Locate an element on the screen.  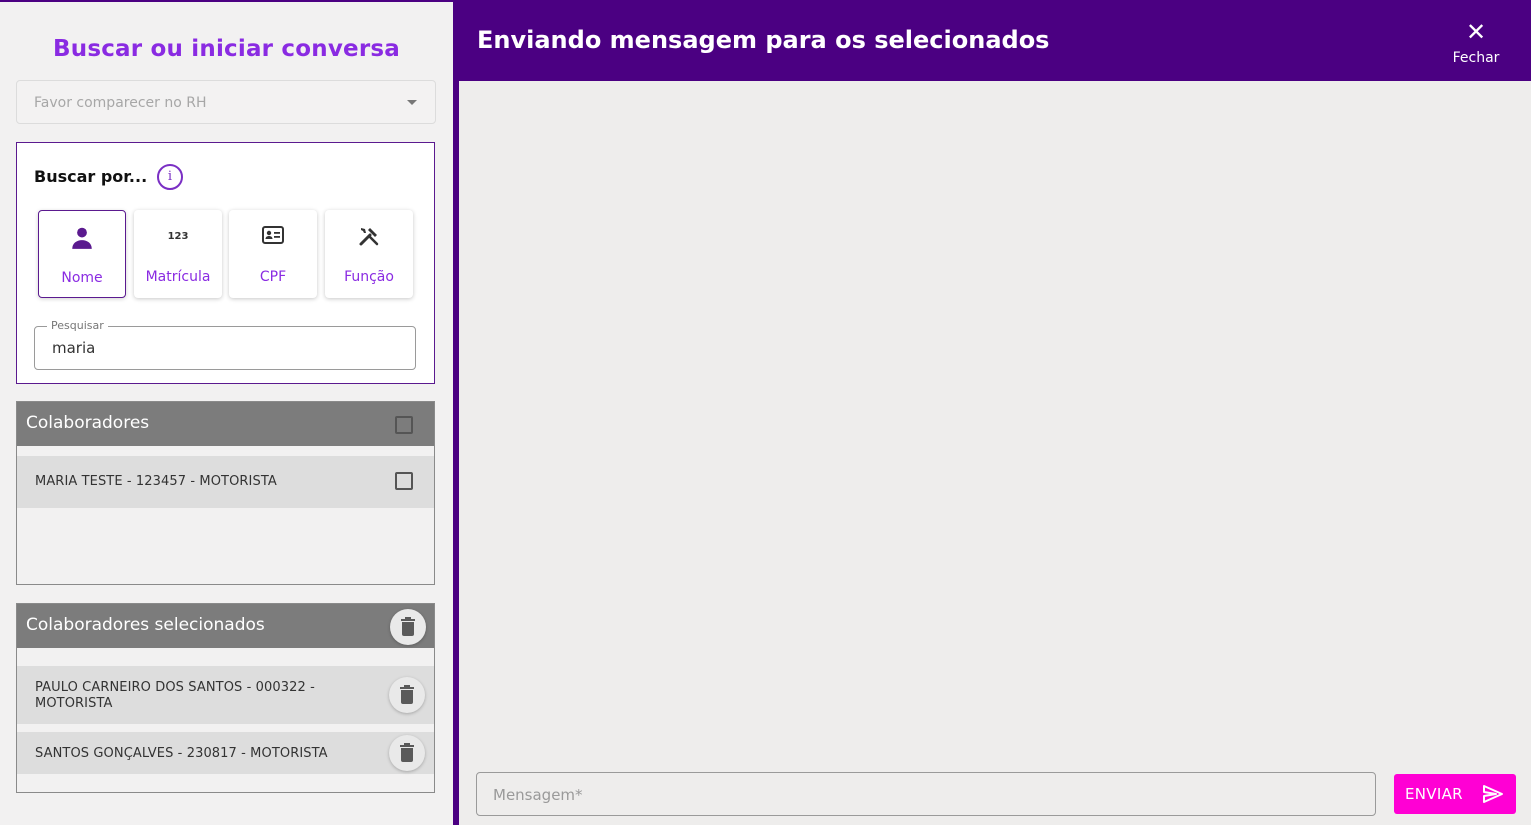
search-option-label: Função is located at coordinates (369, 277).